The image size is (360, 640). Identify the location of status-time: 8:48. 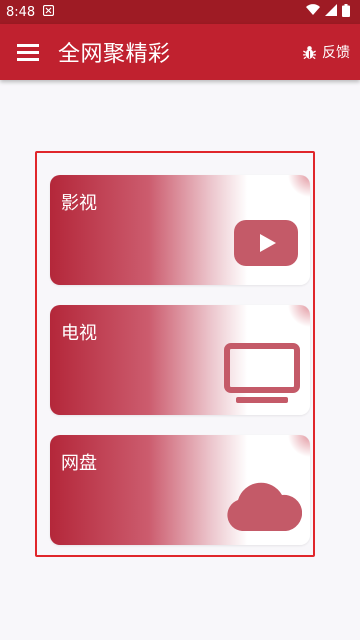
(21, 12).